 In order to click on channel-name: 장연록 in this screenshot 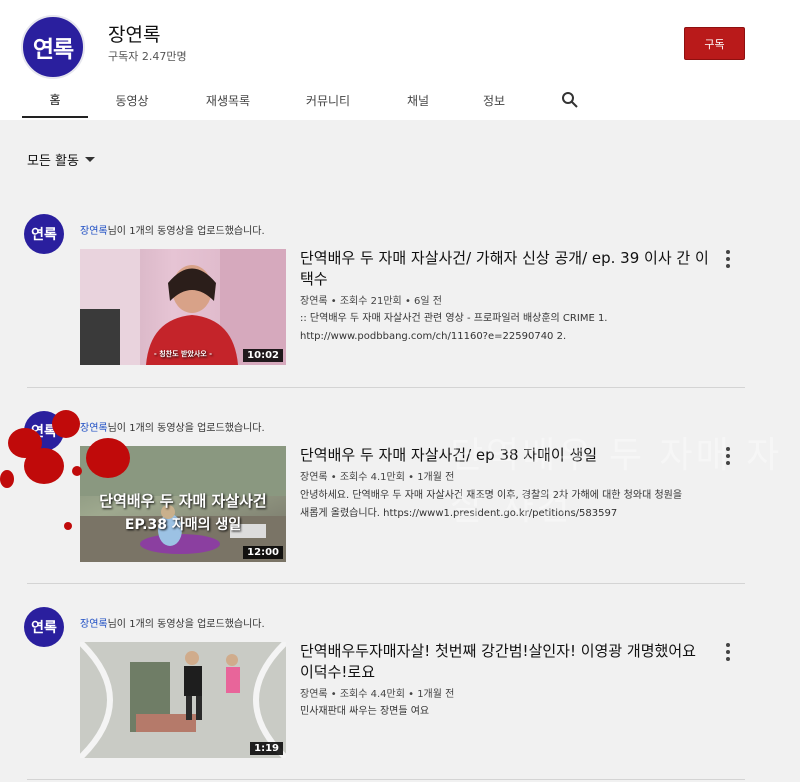, I will do `click(134, 35)`.